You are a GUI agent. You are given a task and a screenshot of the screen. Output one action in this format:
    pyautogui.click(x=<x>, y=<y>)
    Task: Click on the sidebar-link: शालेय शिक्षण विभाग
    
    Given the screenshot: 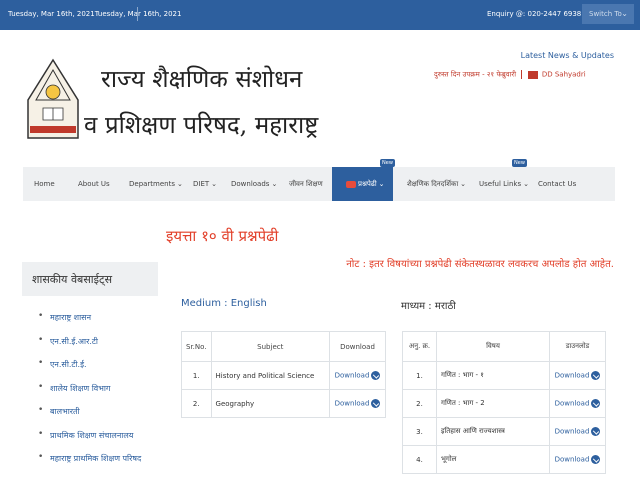 What is the action you would take?
    pyautogui.click(x=89, y=394)
    